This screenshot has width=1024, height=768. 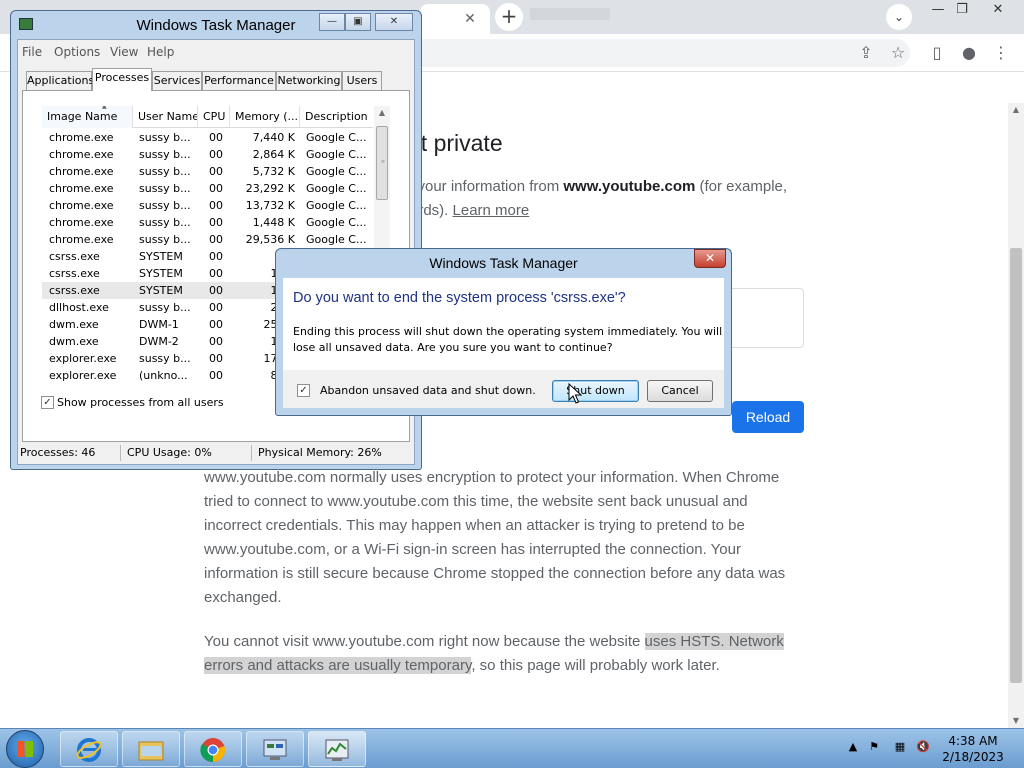 What do you see at coordinates (47, 402) in the screenshot?
I see `show-all-checkbox: ✓` at bounding box center [47, 402].